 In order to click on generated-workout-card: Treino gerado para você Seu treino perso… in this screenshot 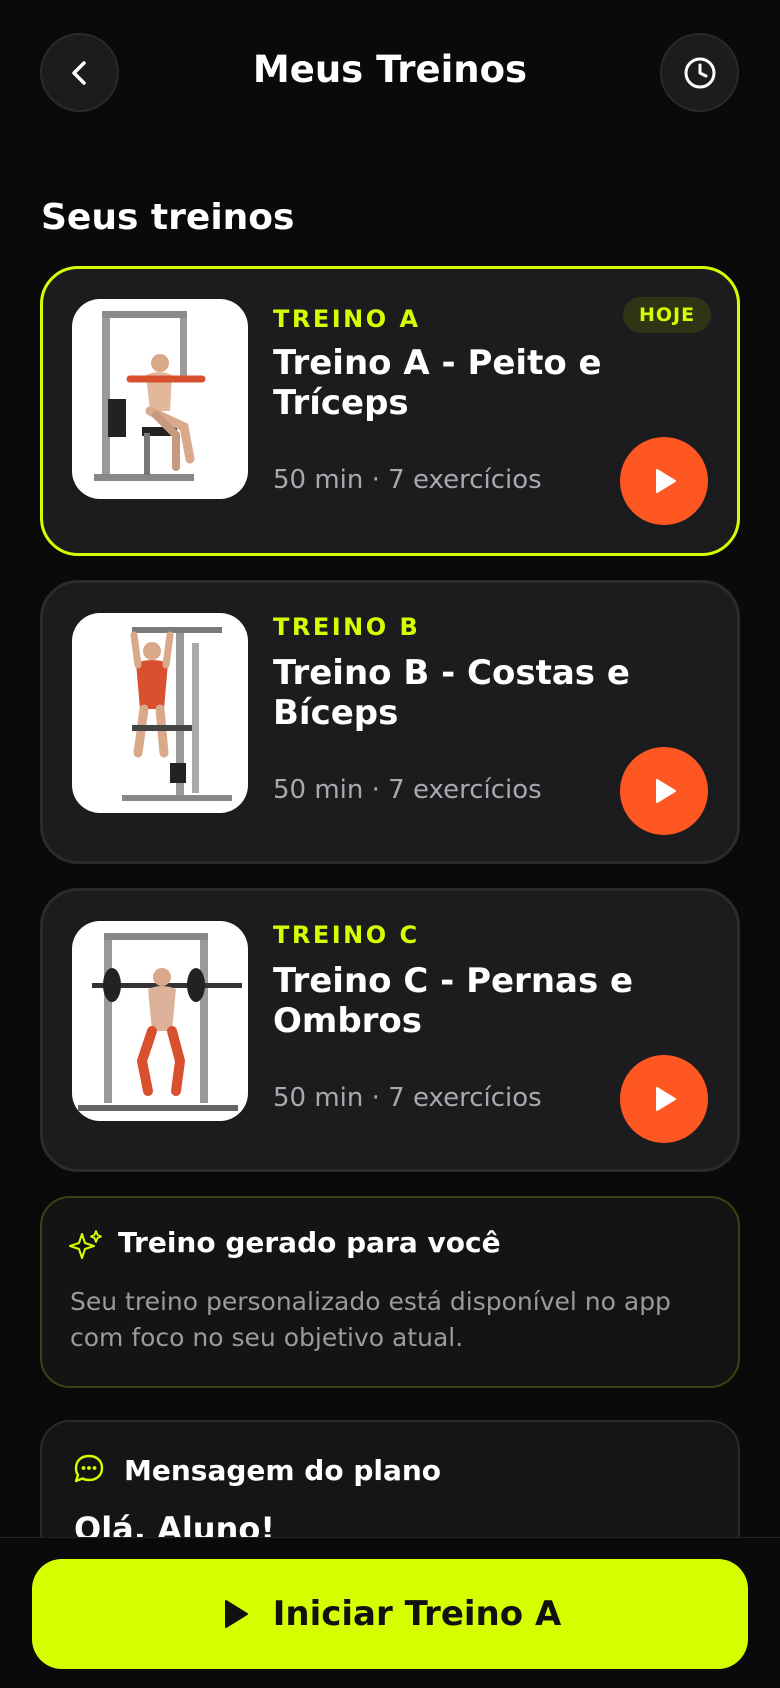, I will do `click(390, 1292)`.